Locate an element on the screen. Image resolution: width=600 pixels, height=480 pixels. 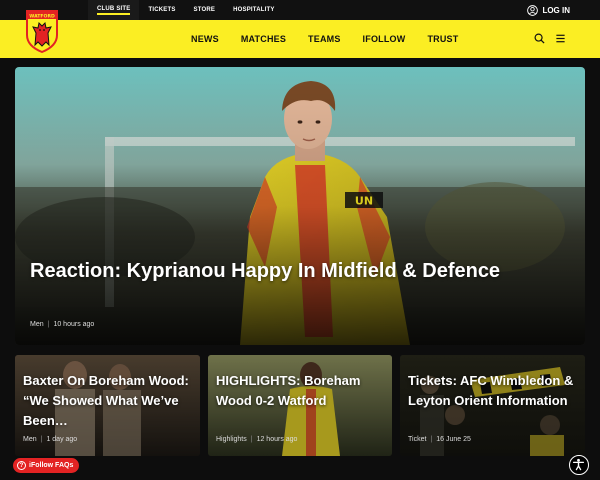
search-icon is located at coordinates (539, 38).